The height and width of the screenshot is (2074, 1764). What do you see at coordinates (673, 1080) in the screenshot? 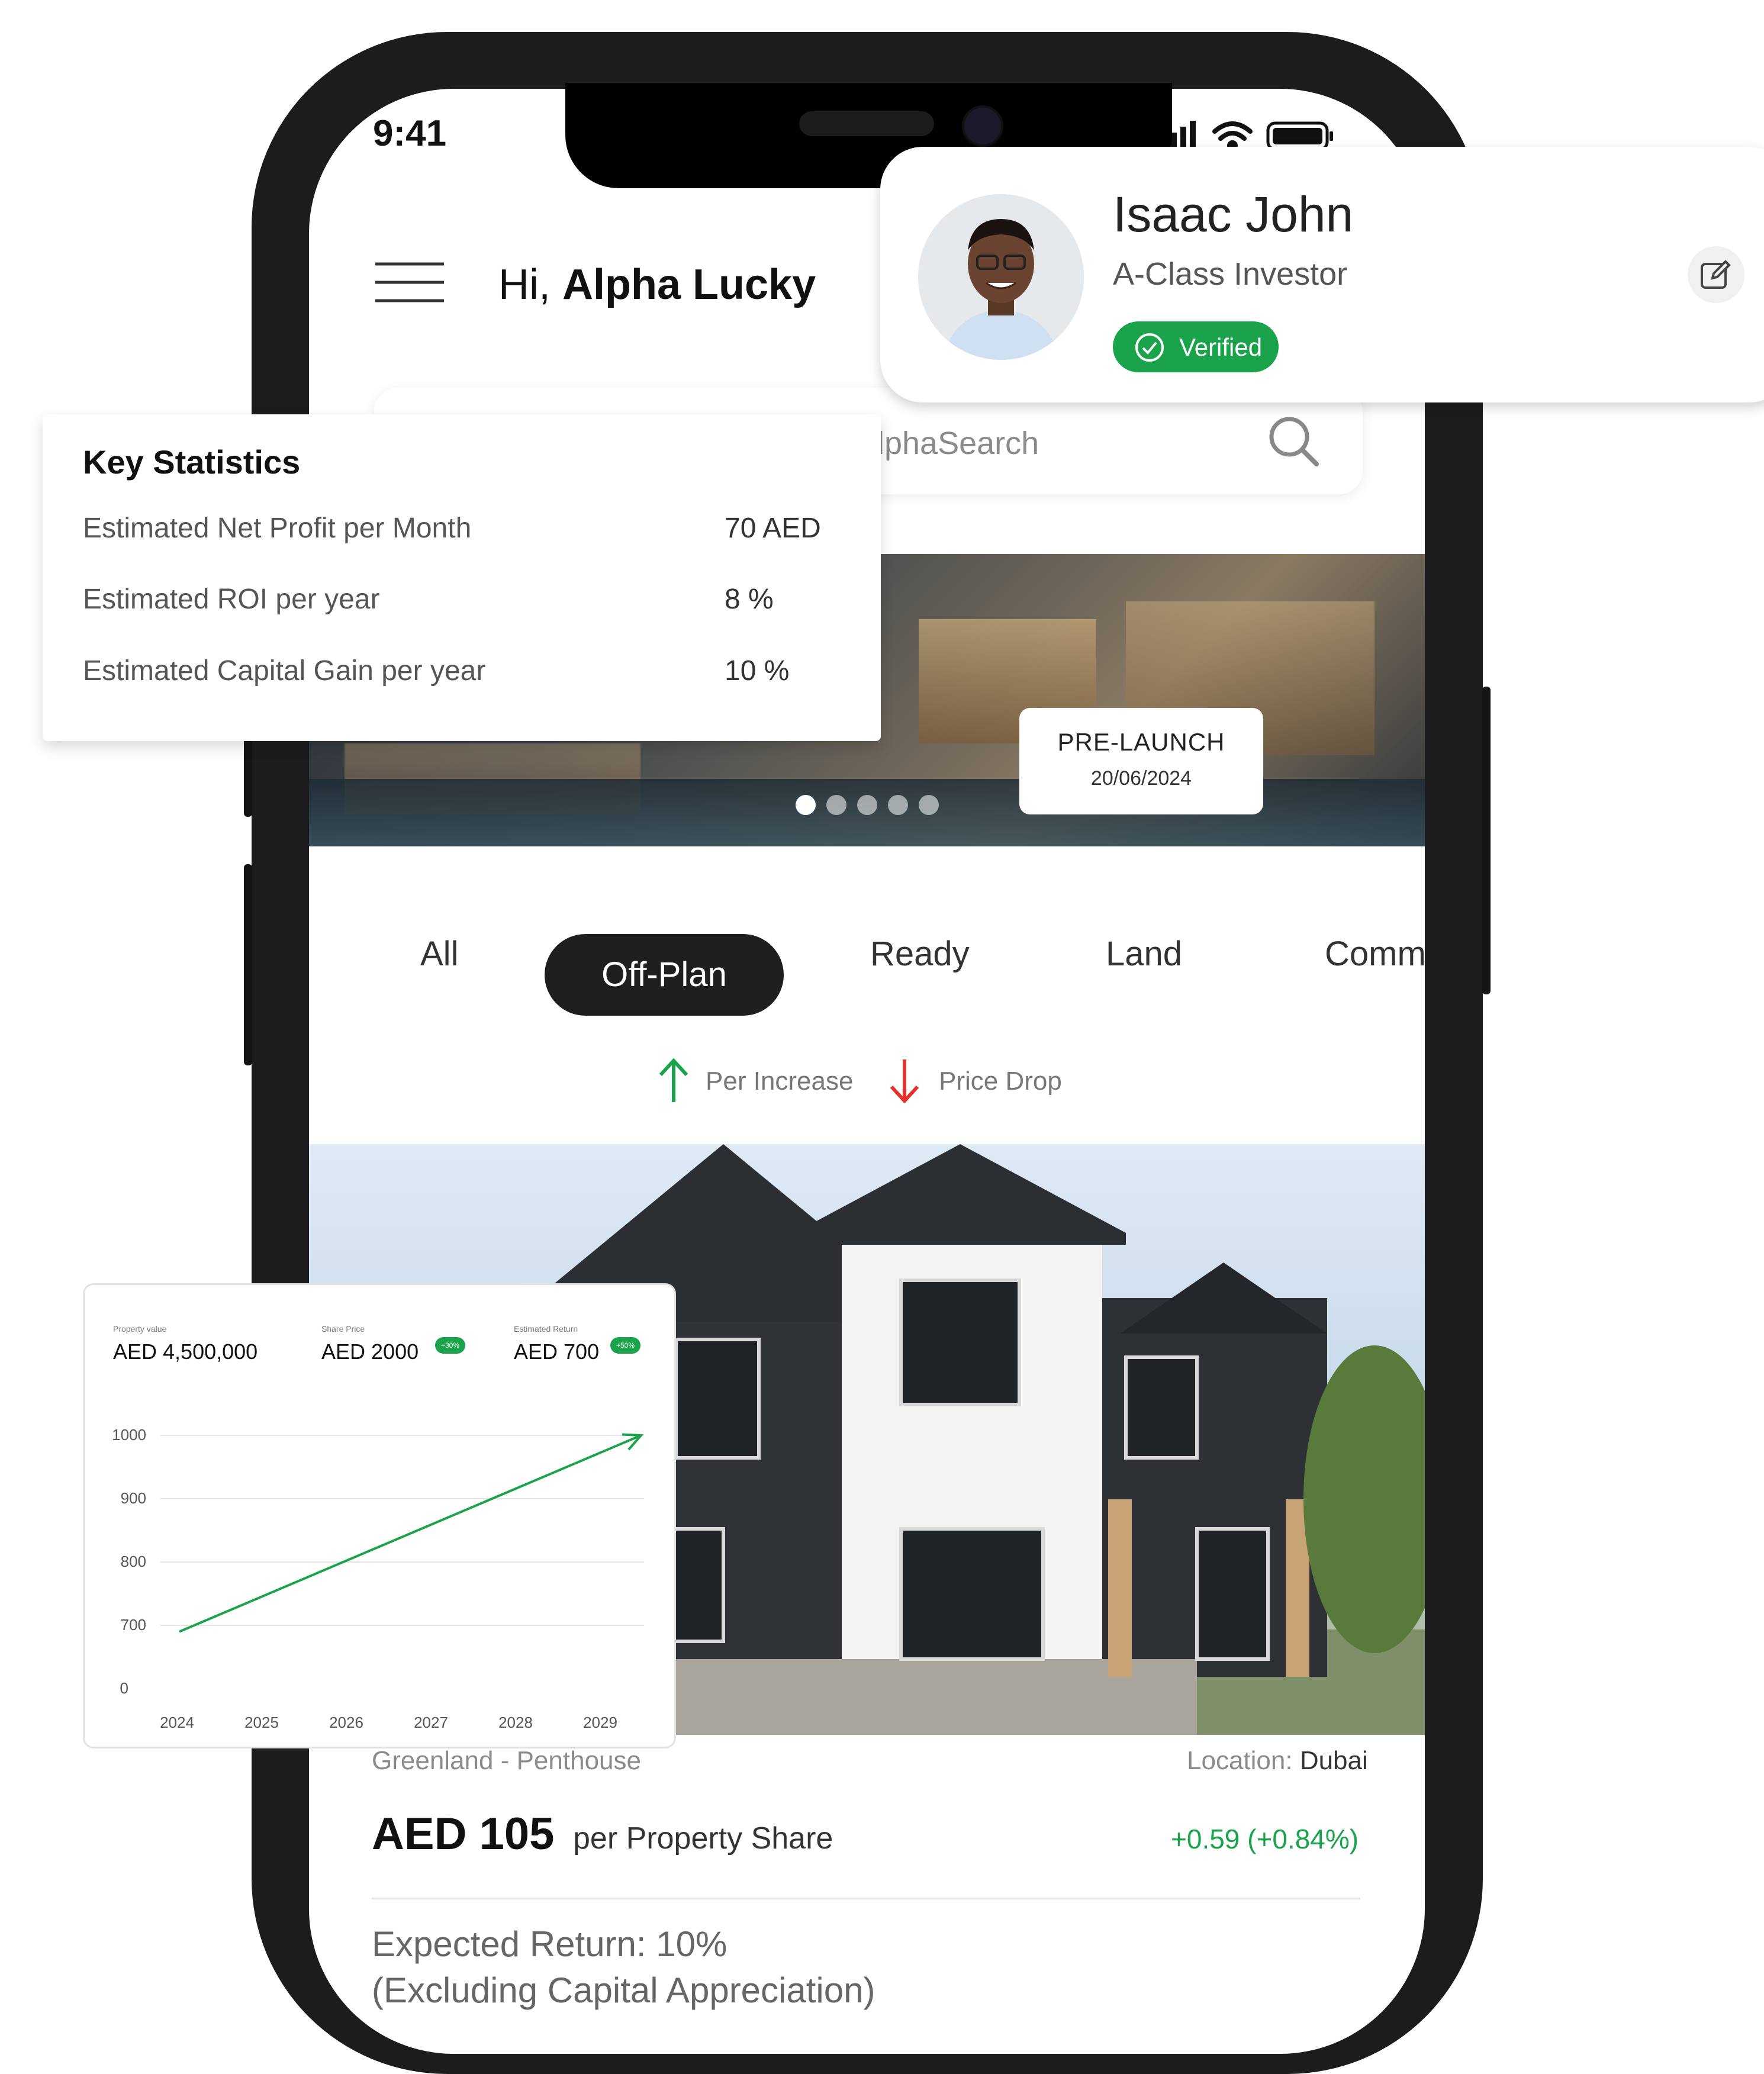
I see `arrow-up-icon` at bounding box center [673, 1080].